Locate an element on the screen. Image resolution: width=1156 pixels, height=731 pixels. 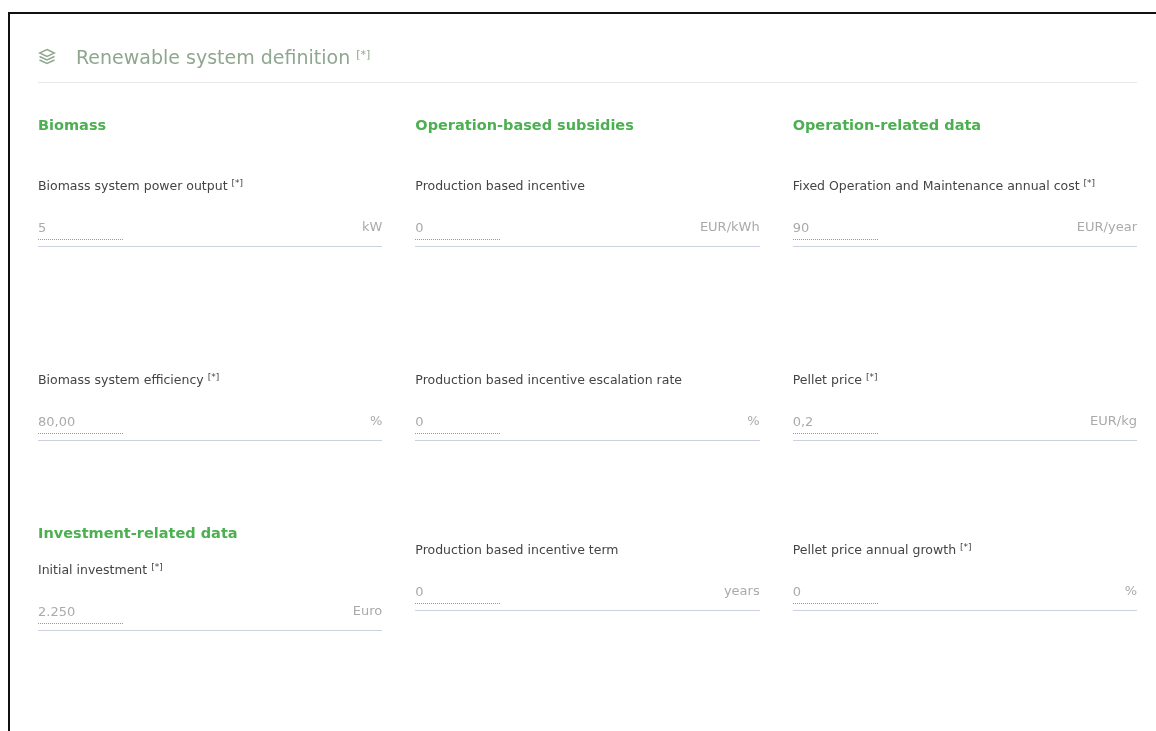
section-heading: Operation-based subsidies is located at coordinates (525, 125).